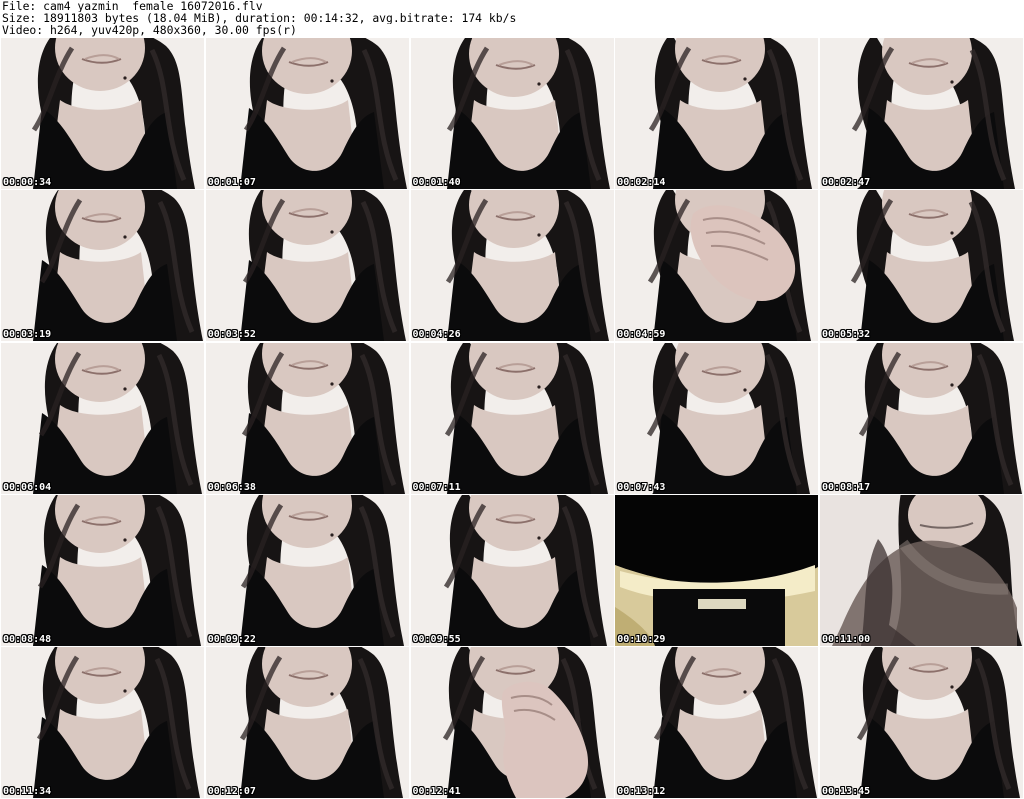 The width and height of the screenshot is (1024, 799). I want to click on thumbnail-timestamp: 00:10:29, so click(641, 639).